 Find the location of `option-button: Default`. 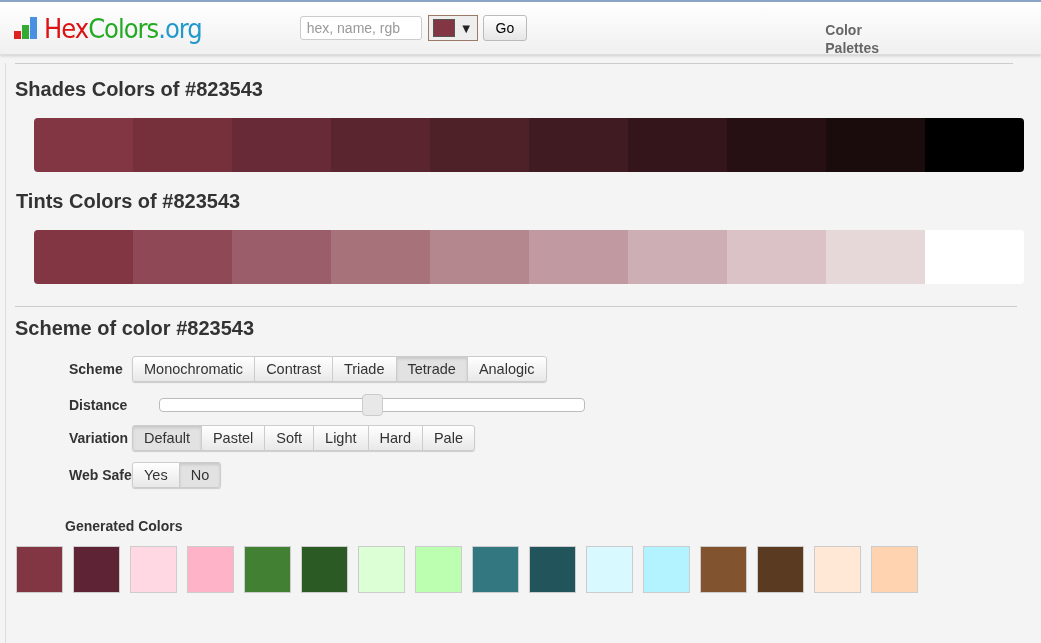

option-button: Default is located at coordinates (167, 438).